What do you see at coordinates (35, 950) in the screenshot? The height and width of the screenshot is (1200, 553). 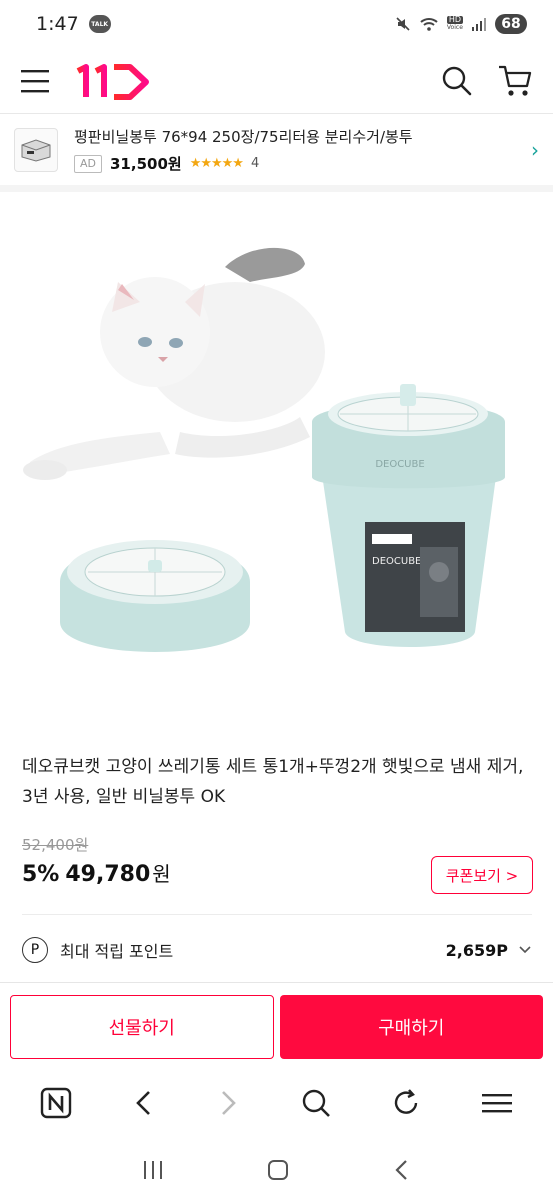 I see `points-icon: P` at bounding box center [35, 950].